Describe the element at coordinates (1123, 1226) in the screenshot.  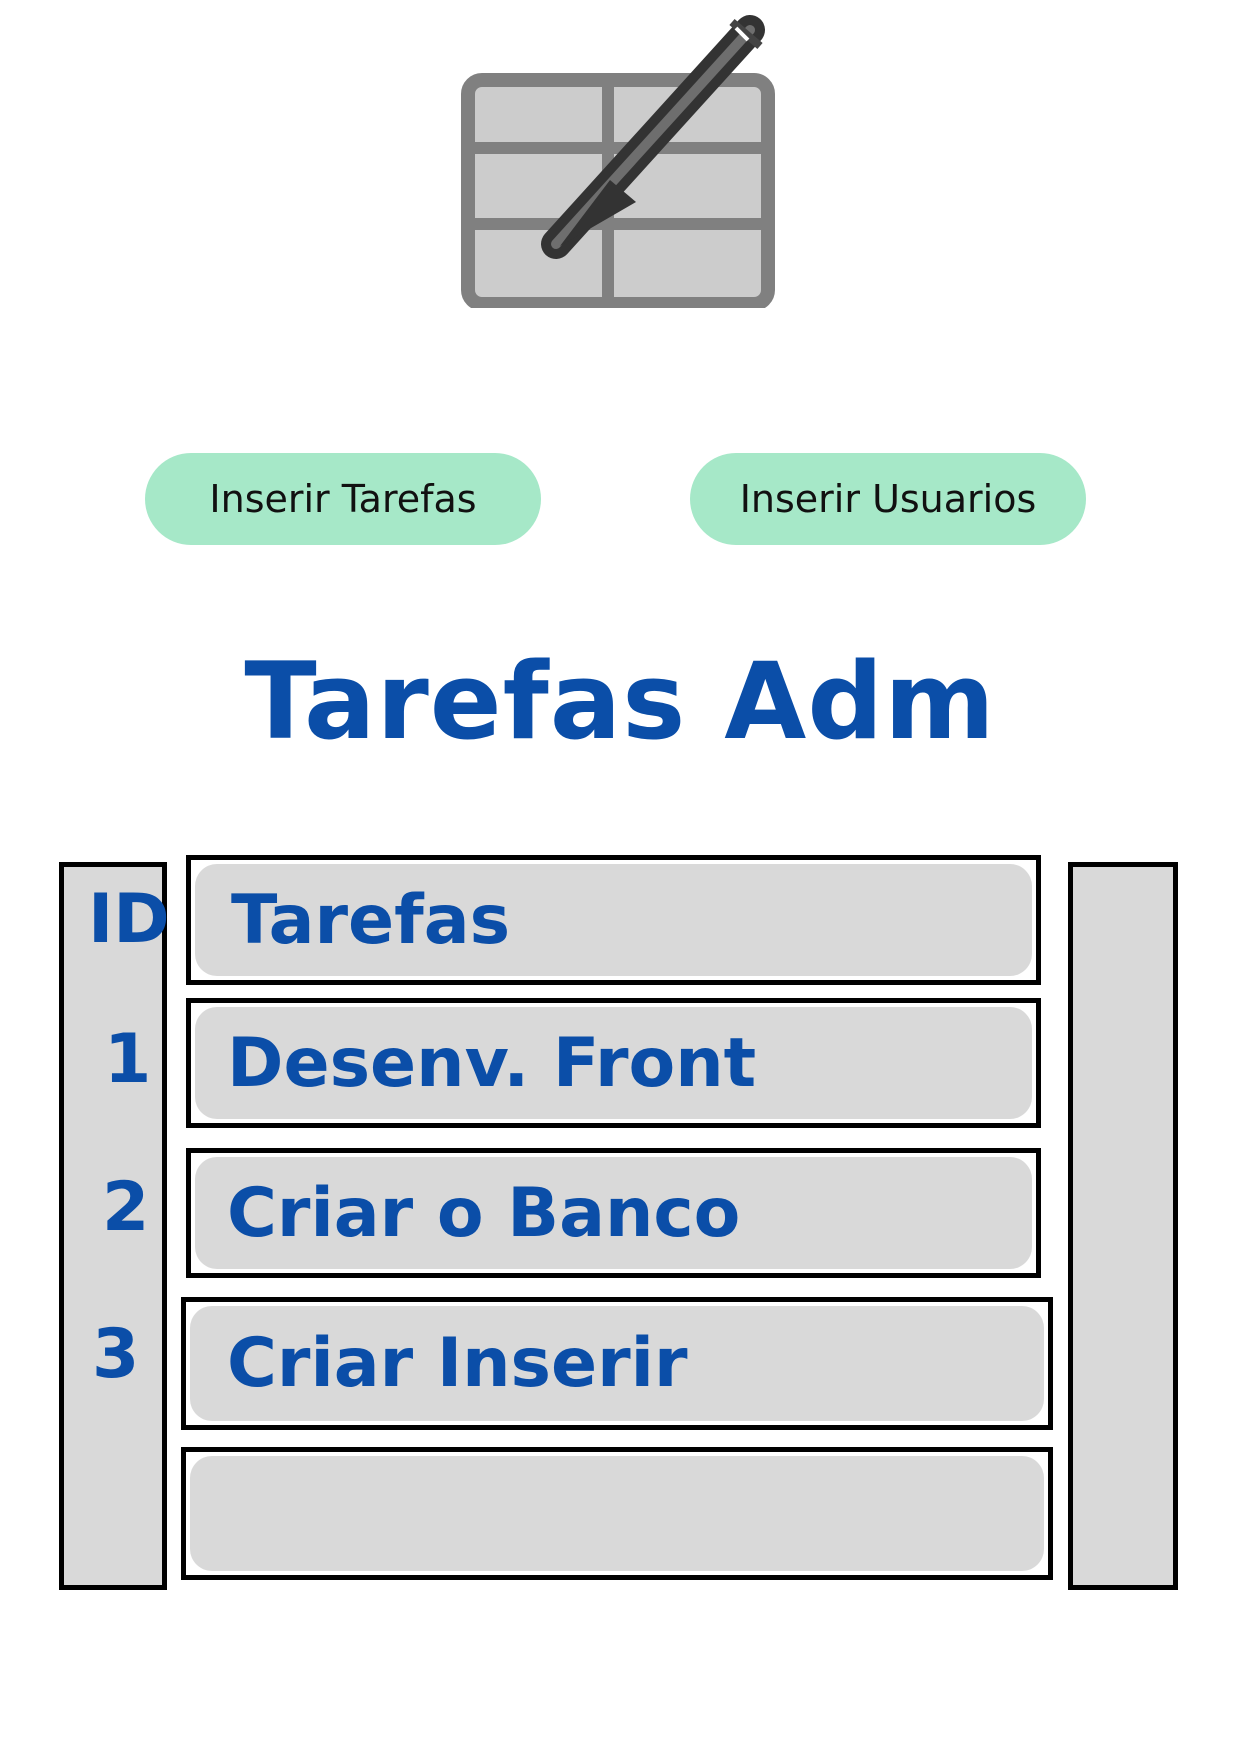
I see `side-column` at that location.